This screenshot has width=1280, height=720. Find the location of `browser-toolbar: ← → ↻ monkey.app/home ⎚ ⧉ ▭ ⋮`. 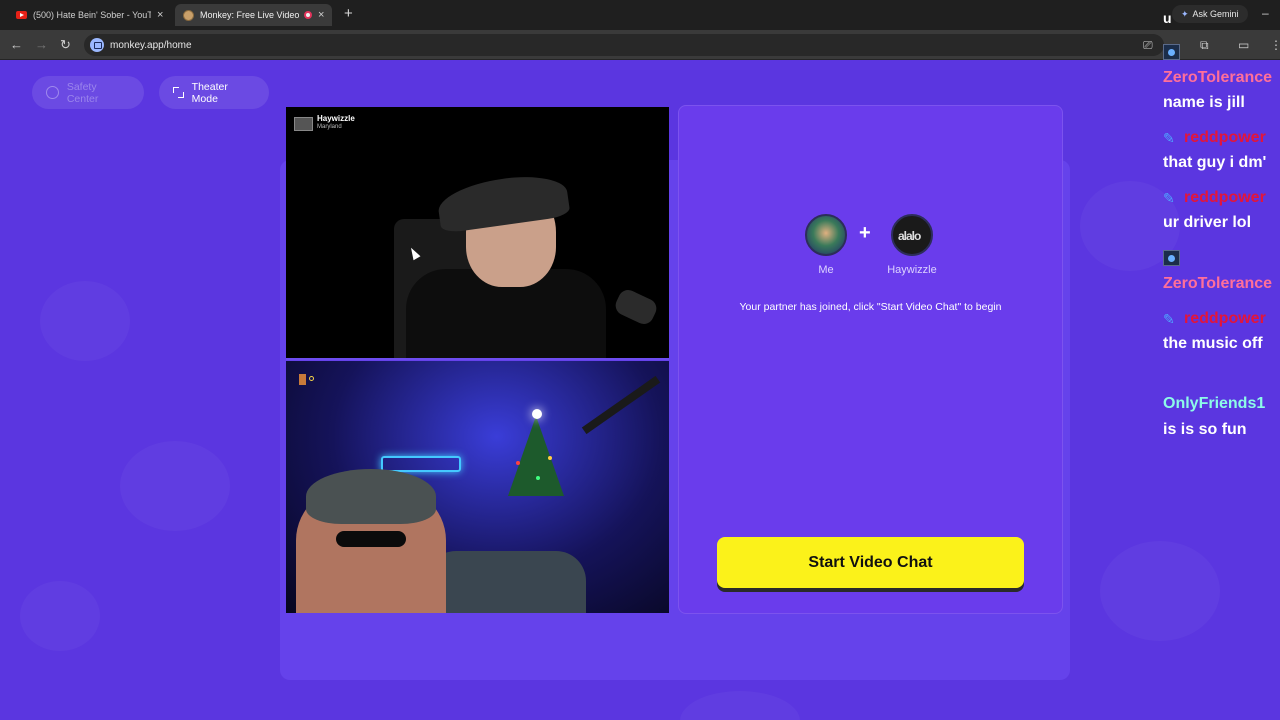

browser-toolbar: ← → ↻ monkey.app/home ⎚ ⧉ ▭ ⋮ is located at coordinates (640, 45).